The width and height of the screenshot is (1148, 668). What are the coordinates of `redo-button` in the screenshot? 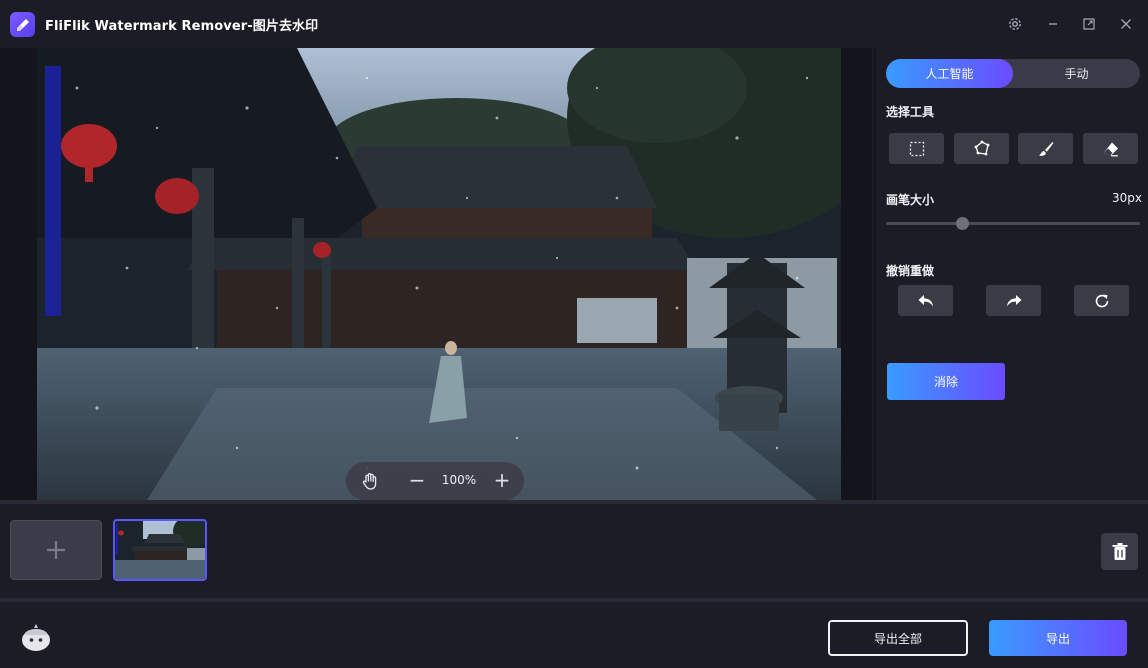 It's located at (1013, 300).